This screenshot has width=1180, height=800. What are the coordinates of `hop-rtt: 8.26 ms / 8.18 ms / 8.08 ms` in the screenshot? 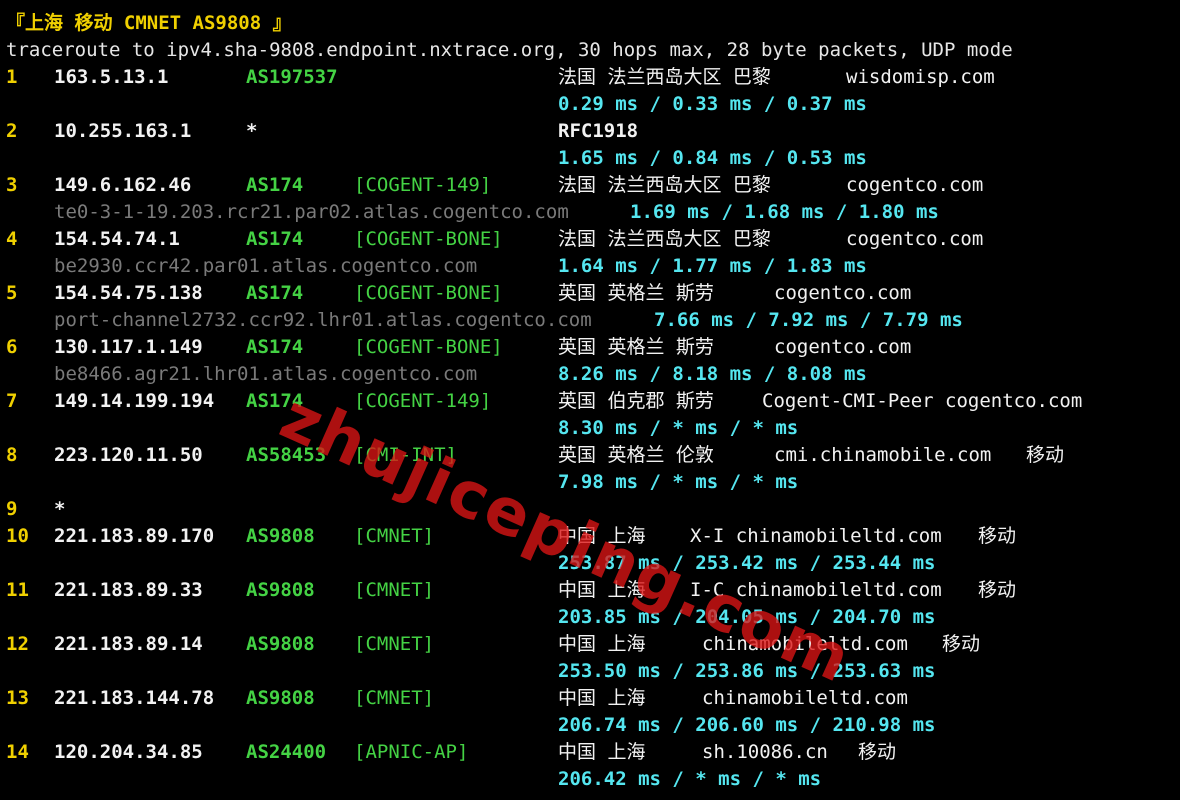 It's located at (712, 374).